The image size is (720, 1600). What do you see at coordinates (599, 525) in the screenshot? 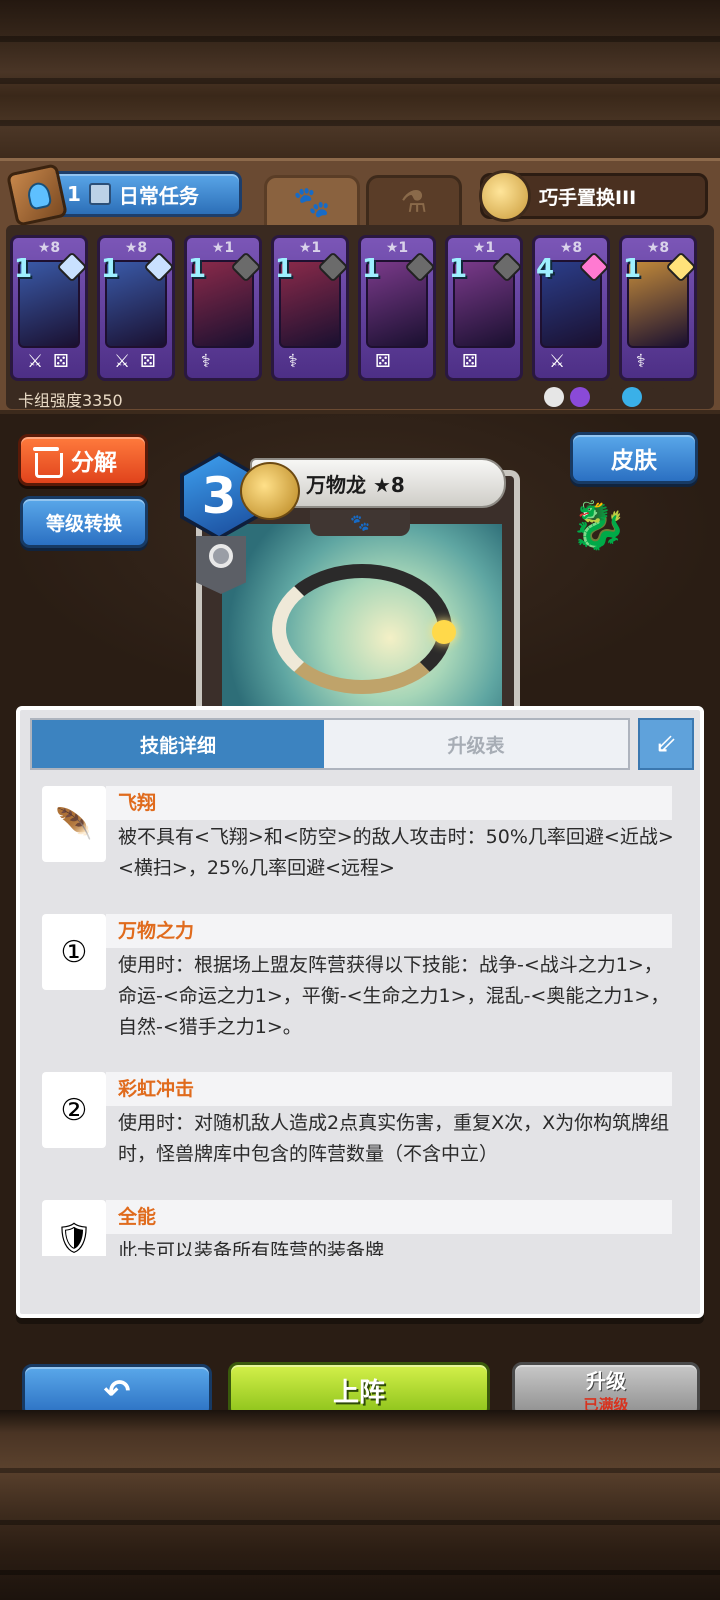
I see `dragon-silhouette-icon: 🐉` at bounding box center [599, 525].